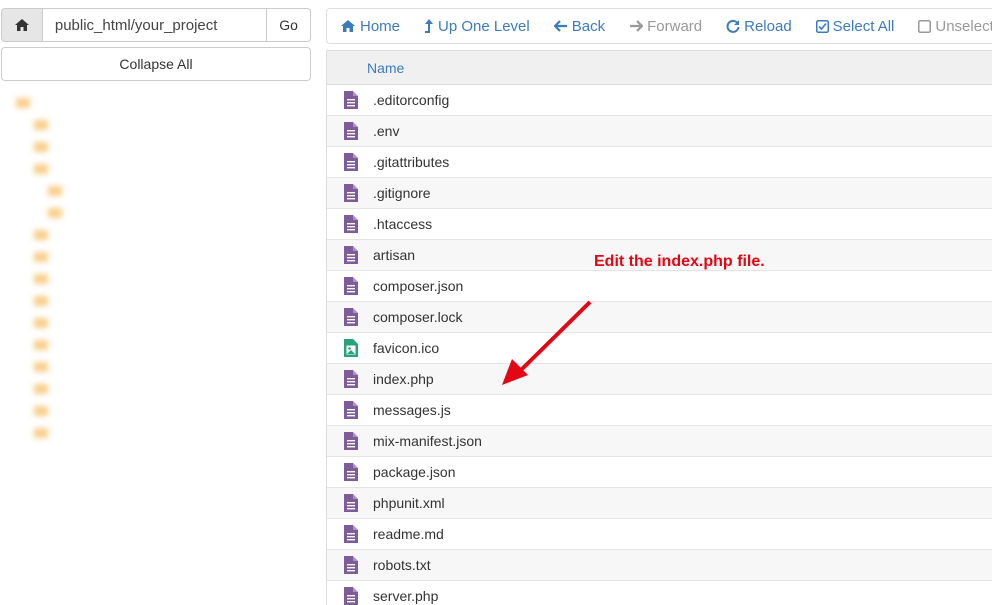 This screenshot has width=992, height=605. I want to click on collapse-all-button: Collapse All, so click(156, 64).